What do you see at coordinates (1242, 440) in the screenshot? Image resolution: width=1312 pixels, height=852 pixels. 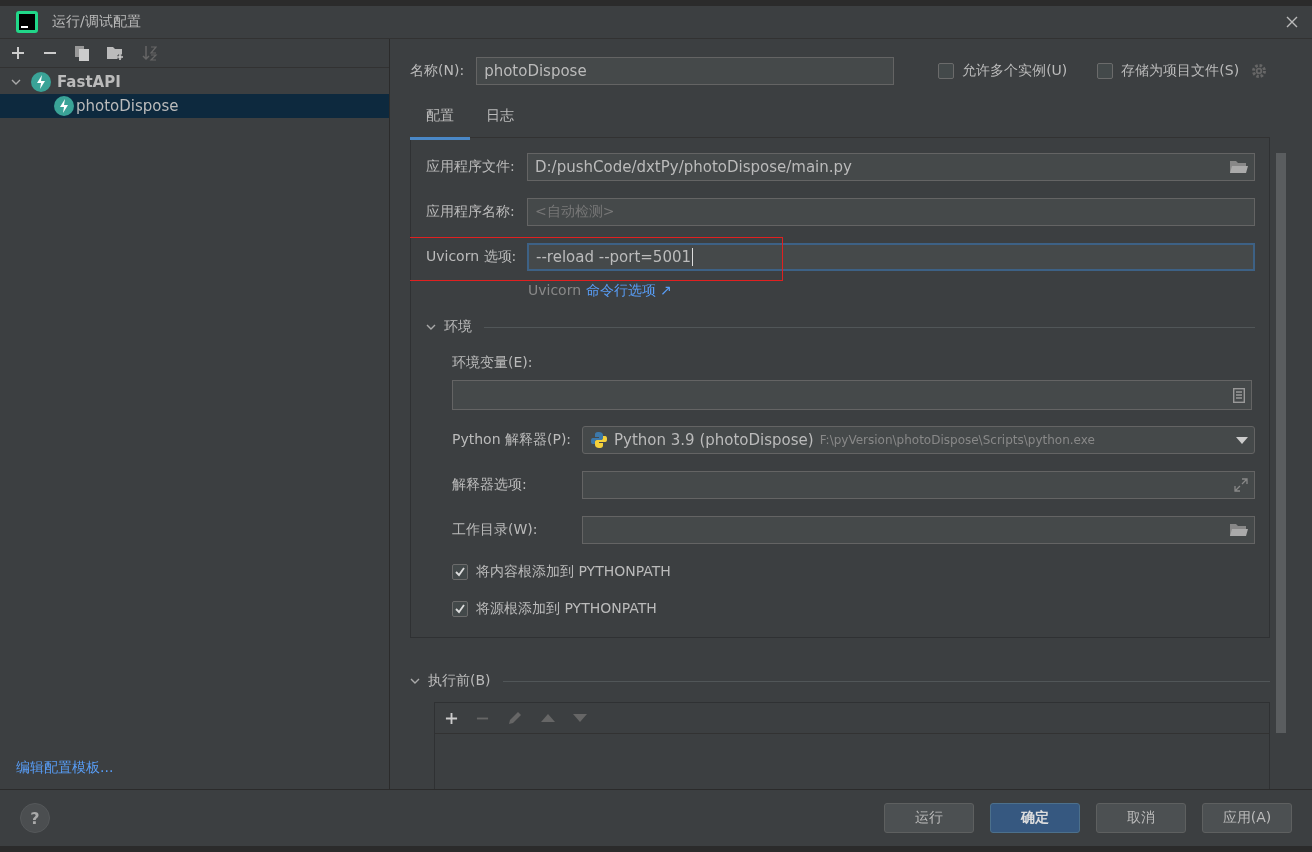 I see `dropdown-arrow-icon` at bounding box center [1242, 440].